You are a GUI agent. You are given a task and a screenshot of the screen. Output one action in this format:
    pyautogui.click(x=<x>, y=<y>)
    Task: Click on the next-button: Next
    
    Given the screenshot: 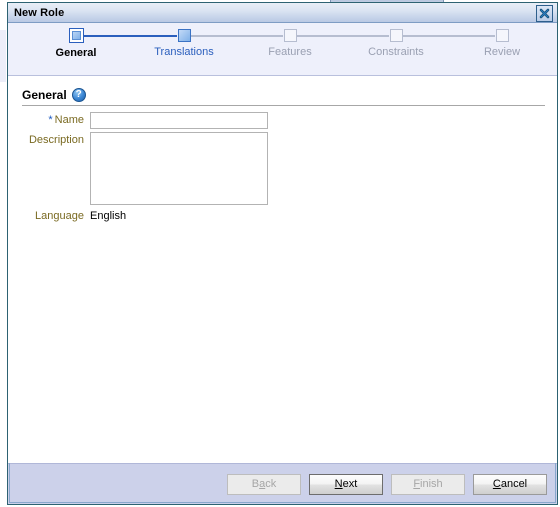 What is the action you would take?
    pyautogui.click(x=346, y=484)
    